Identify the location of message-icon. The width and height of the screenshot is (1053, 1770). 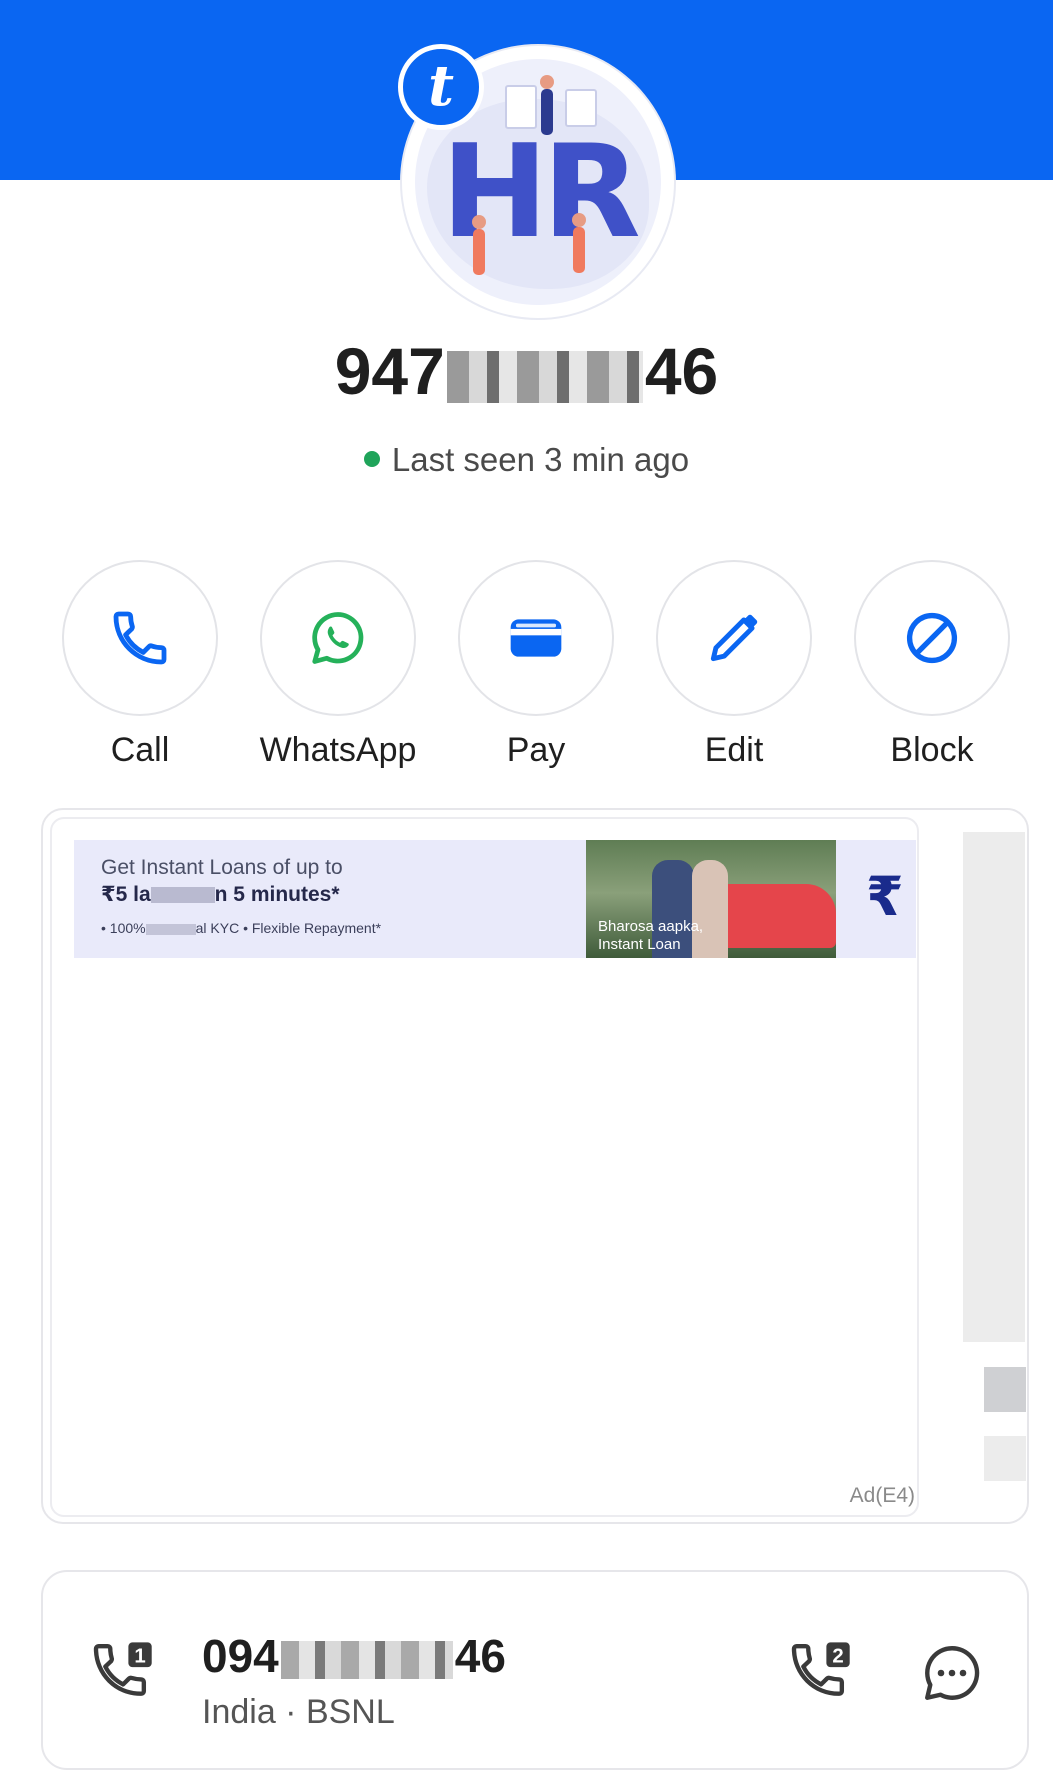
(952, 1675).